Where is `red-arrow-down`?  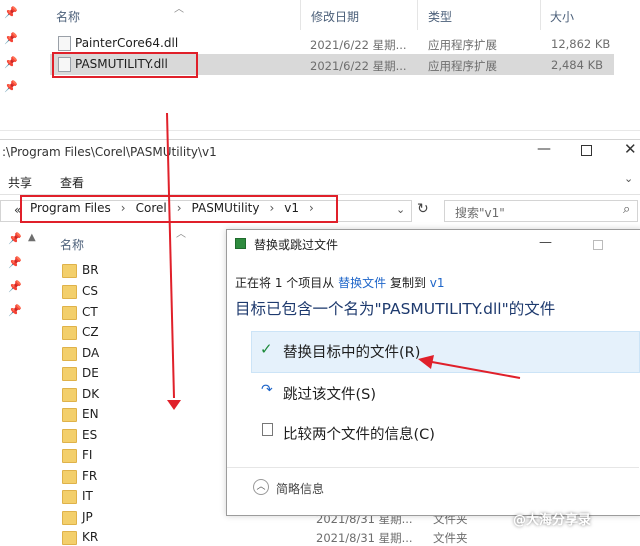
red-arrow-down is located at coordinates (170, 255).